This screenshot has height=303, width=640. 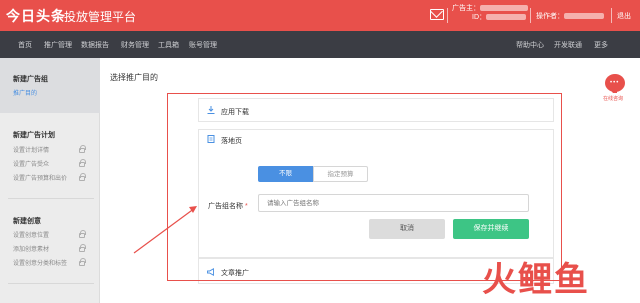 What do you see at coordinates (506, 17) in the screenshot?
I see `advertiser-id-redacted` at bounding box center [506, 17].